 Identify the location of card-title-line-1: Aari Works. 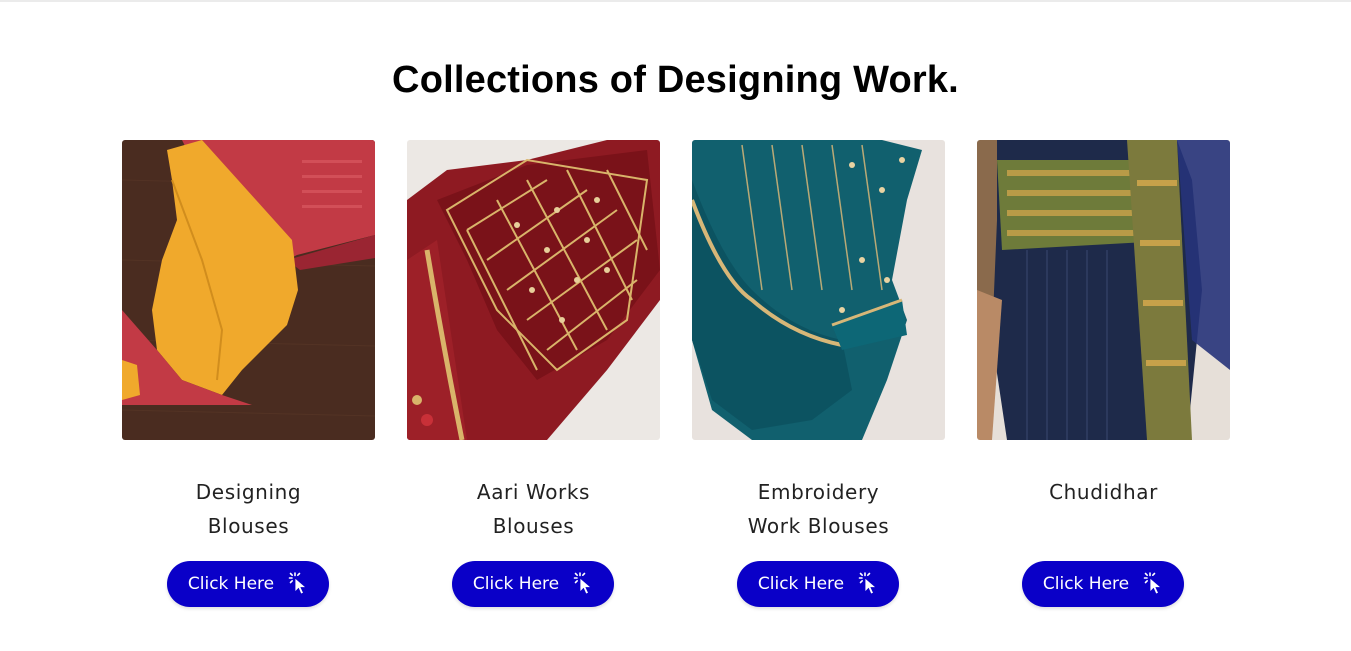
(533, 492).